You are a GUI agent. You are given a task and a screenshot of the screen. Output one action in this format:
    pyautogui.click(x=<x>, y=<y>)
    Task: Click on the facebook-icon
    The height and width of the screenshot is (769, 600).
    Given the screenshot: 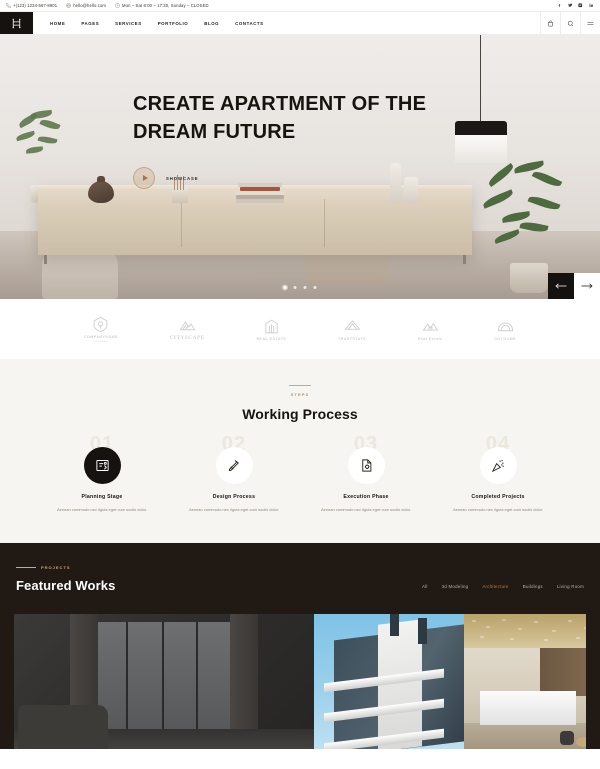 What is the action you would take?
    pyautogui.click(x=559, y=5)
    